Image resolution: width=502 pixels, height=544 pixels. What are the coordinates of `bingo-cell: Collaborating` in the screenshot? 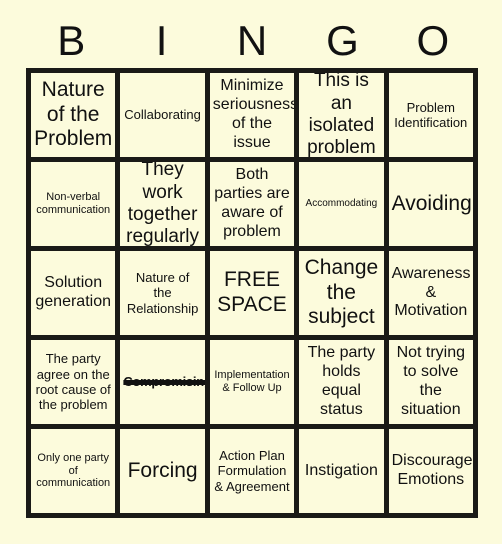 It's located at (165, 117).